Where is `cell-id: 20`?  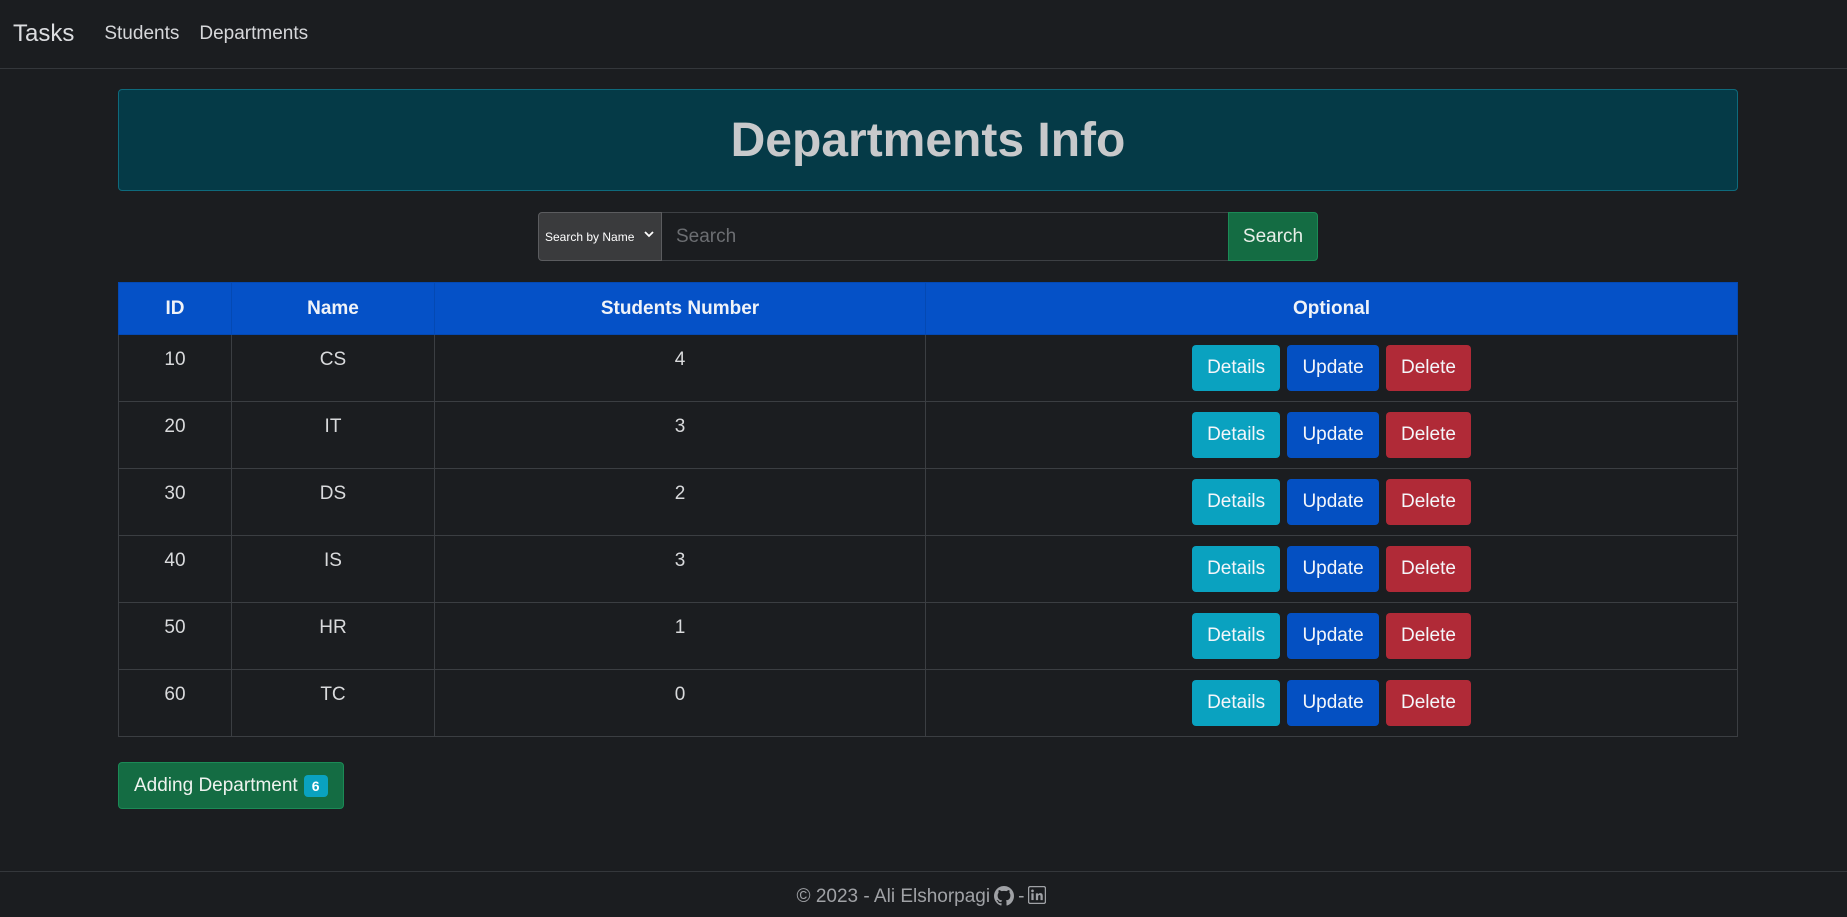 cell-id: 20 is located at coordinates (175, 435).